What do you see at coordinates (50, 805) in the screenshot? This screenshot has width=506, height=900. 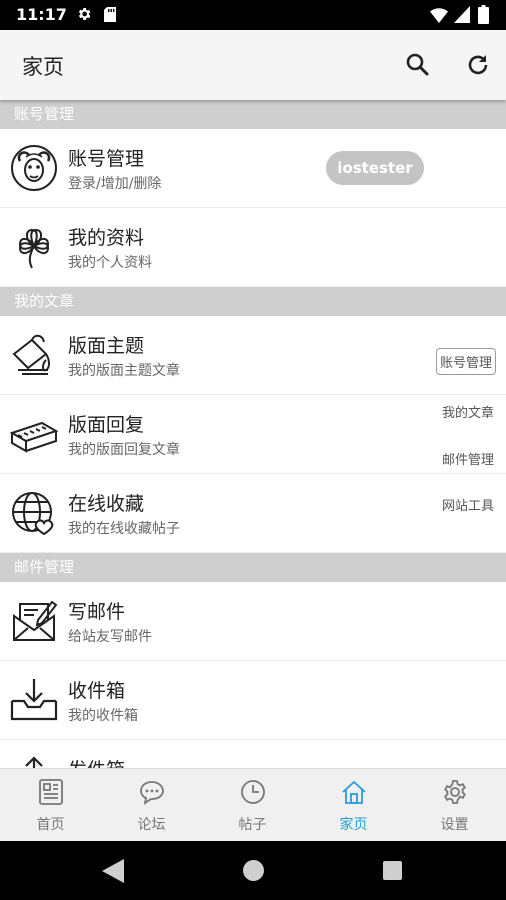 I see `tab-front-page: 首页` at bounding box center [50, 805].